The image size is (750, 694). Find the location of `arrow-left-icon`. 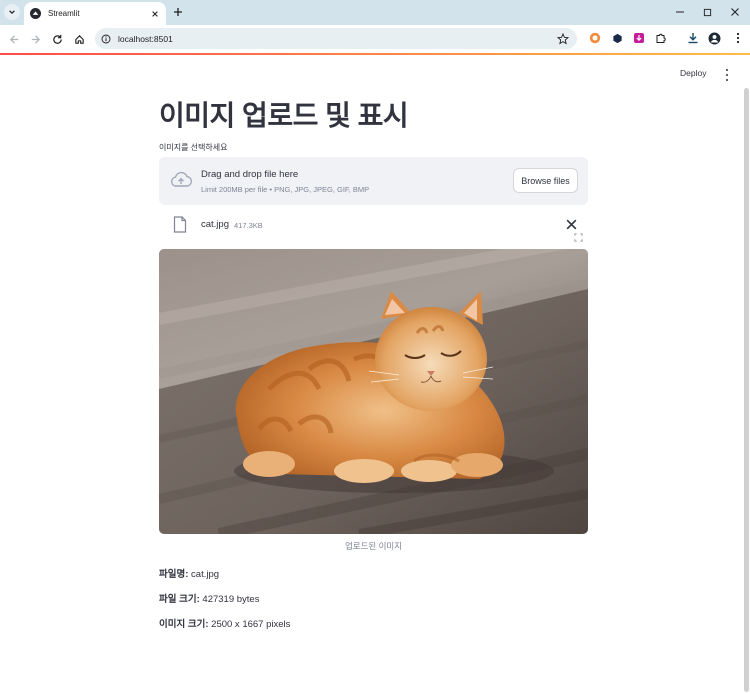

arrow-left-icon is located at coordinates (13, 39).